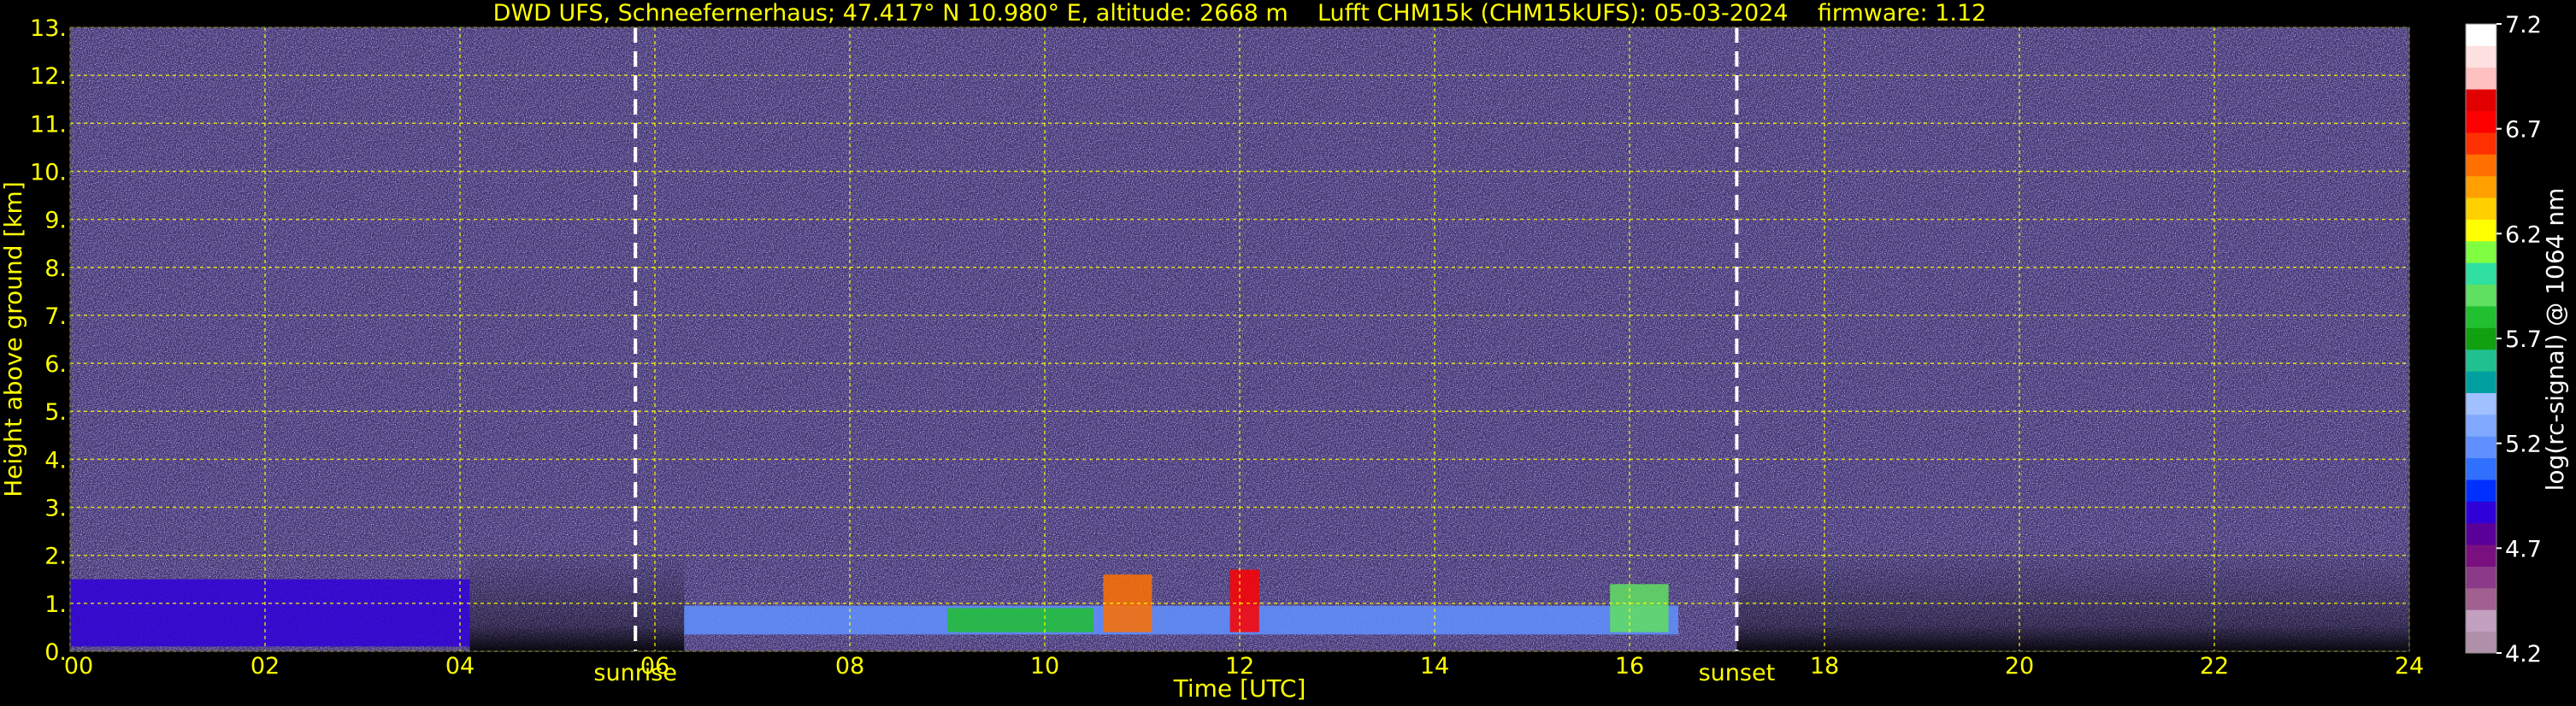 This screenshot has width=2576, height=706. I want to click on y-tick-label: 5., so click(55, 412).